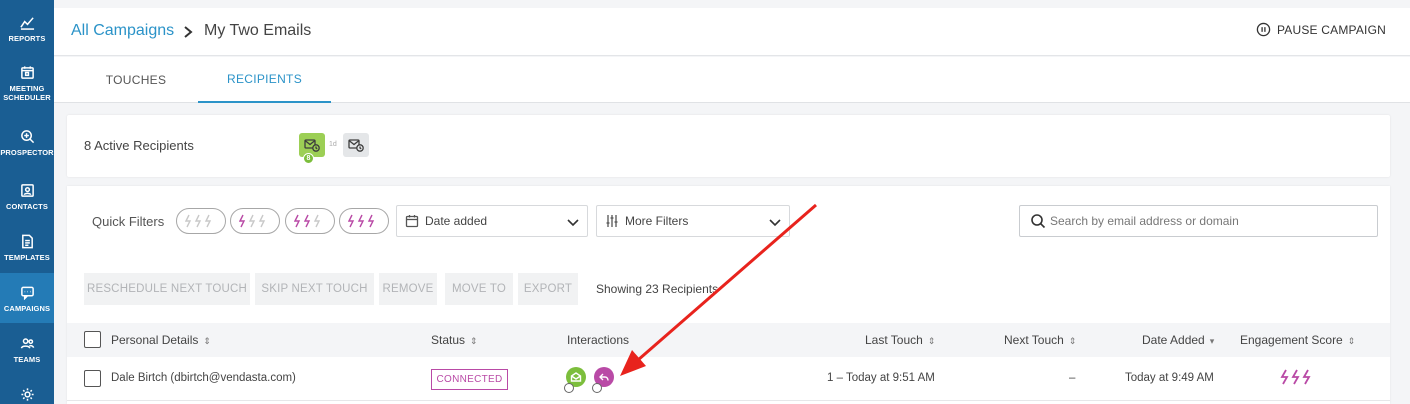  What do you see at coordinates (576, 377) in the screenshot?
I see `email-open-icon` at bounding box center [576, 377].